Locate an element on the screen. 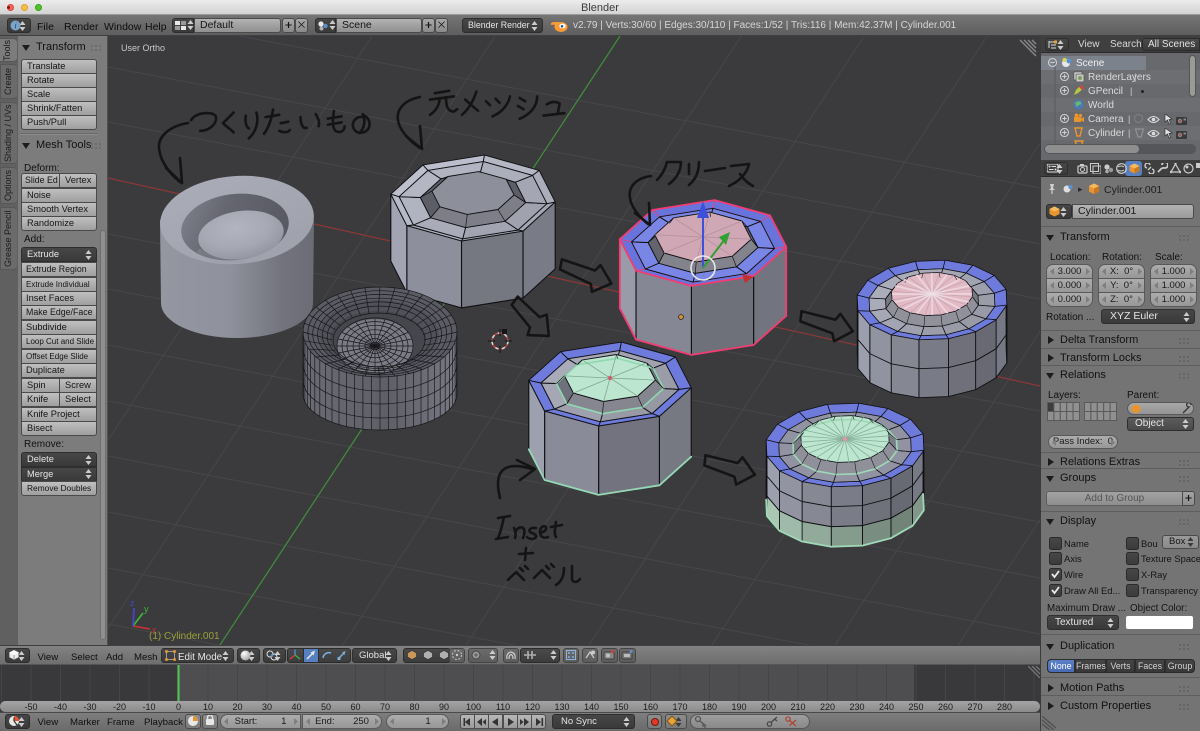 This screenshot has height=731, width=1200. svg-text: 90 is located at coordinates (444, 707).